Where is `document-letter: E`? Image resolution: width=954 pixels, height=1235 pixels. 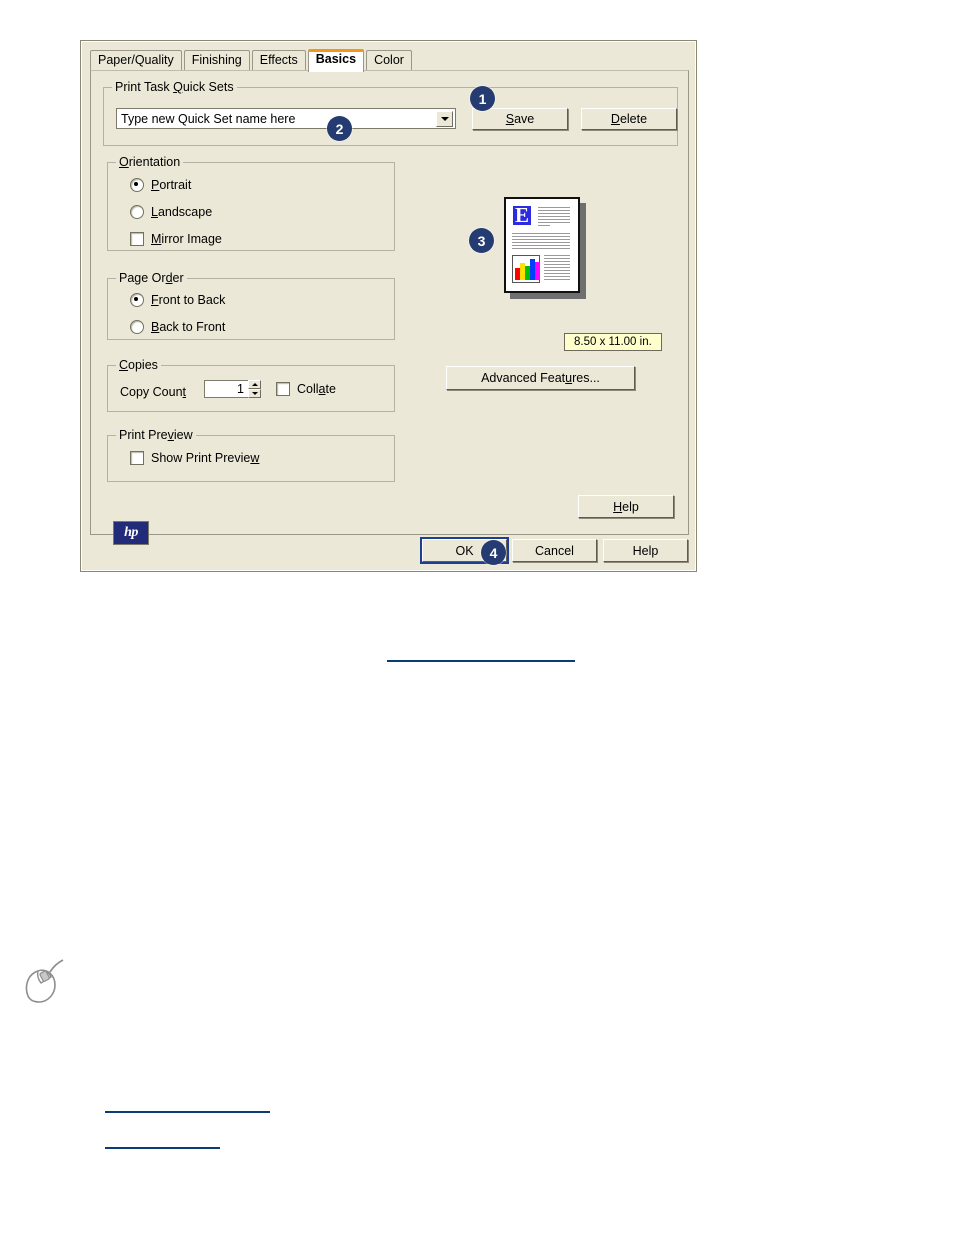
document-letter: E is located at coordinates (522, 215).